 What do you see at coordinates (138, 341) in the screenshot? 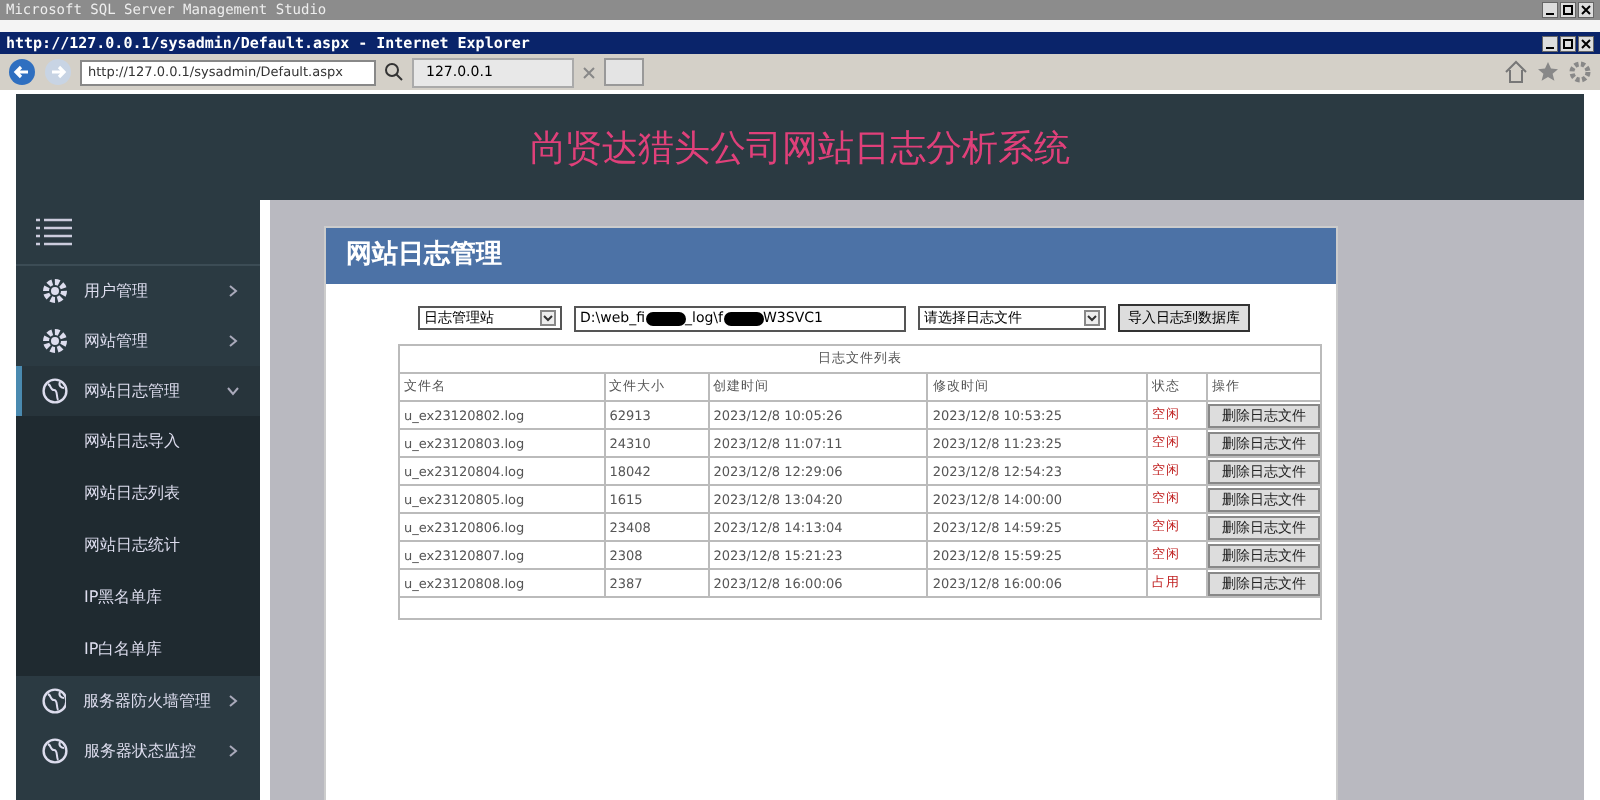
I see `sidebar-item: 网站管理` at bounding box center [138, 341].